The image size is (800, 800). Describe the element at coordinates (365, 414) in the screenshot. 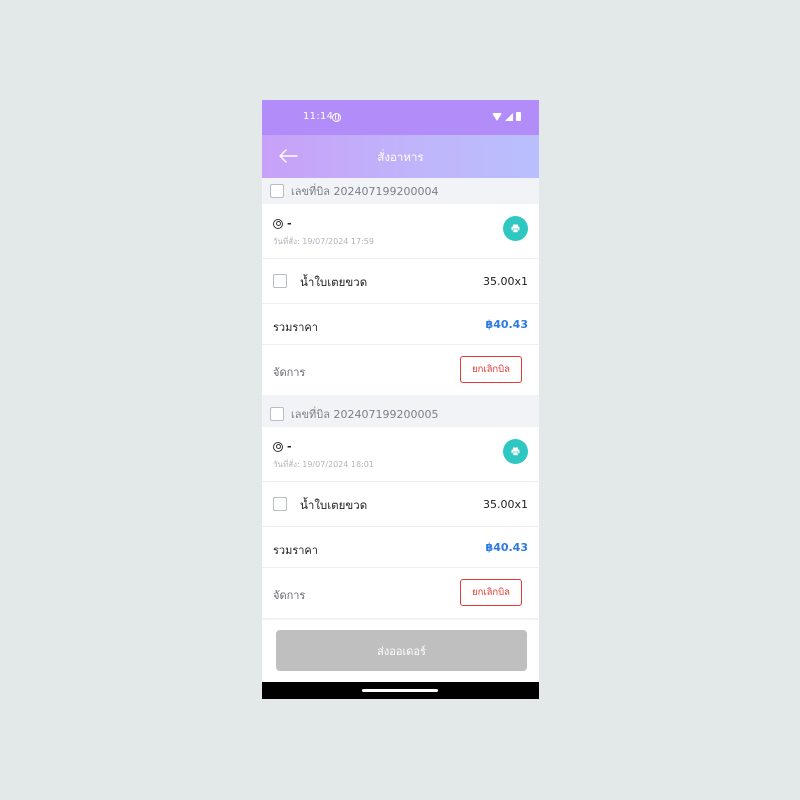

I see `bill-number: เลขที่บิล 202407199200005` at that location.